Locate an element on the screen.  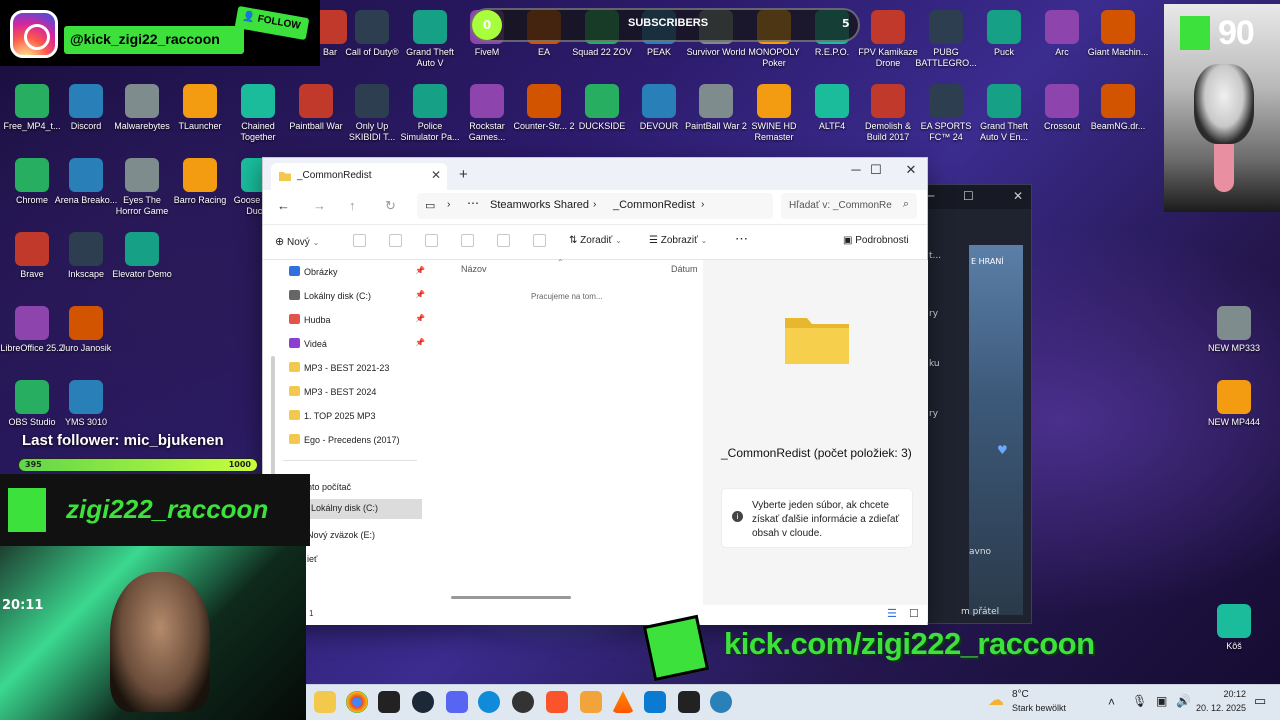
close-icon: ✕ is located at coordinates (1018, 196).